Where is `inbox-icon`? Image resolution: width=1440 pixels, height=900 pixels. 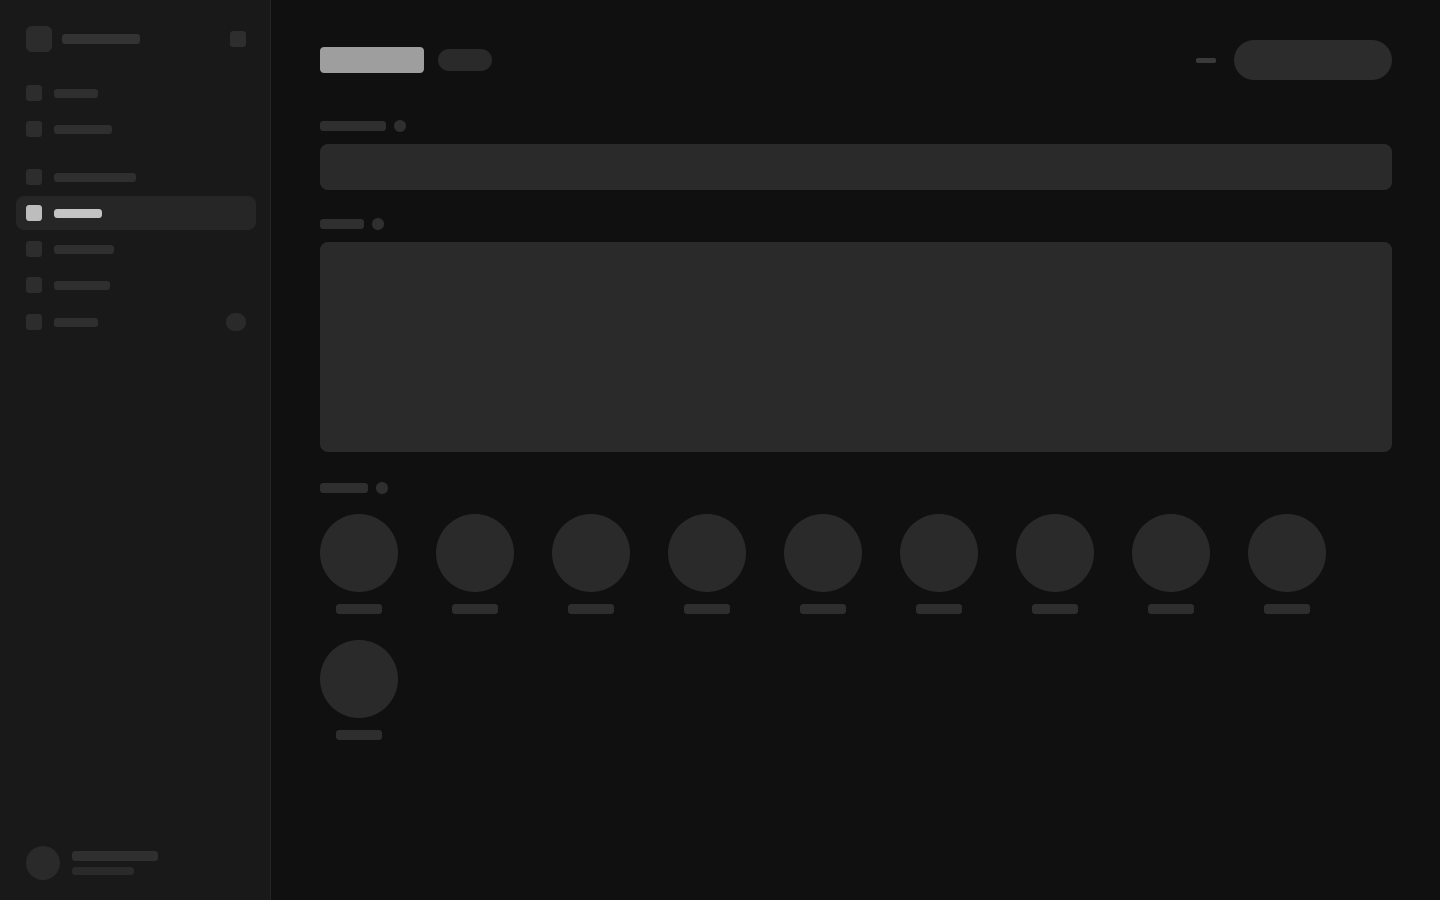 inbox-icon is located at coordinates (34, 129).